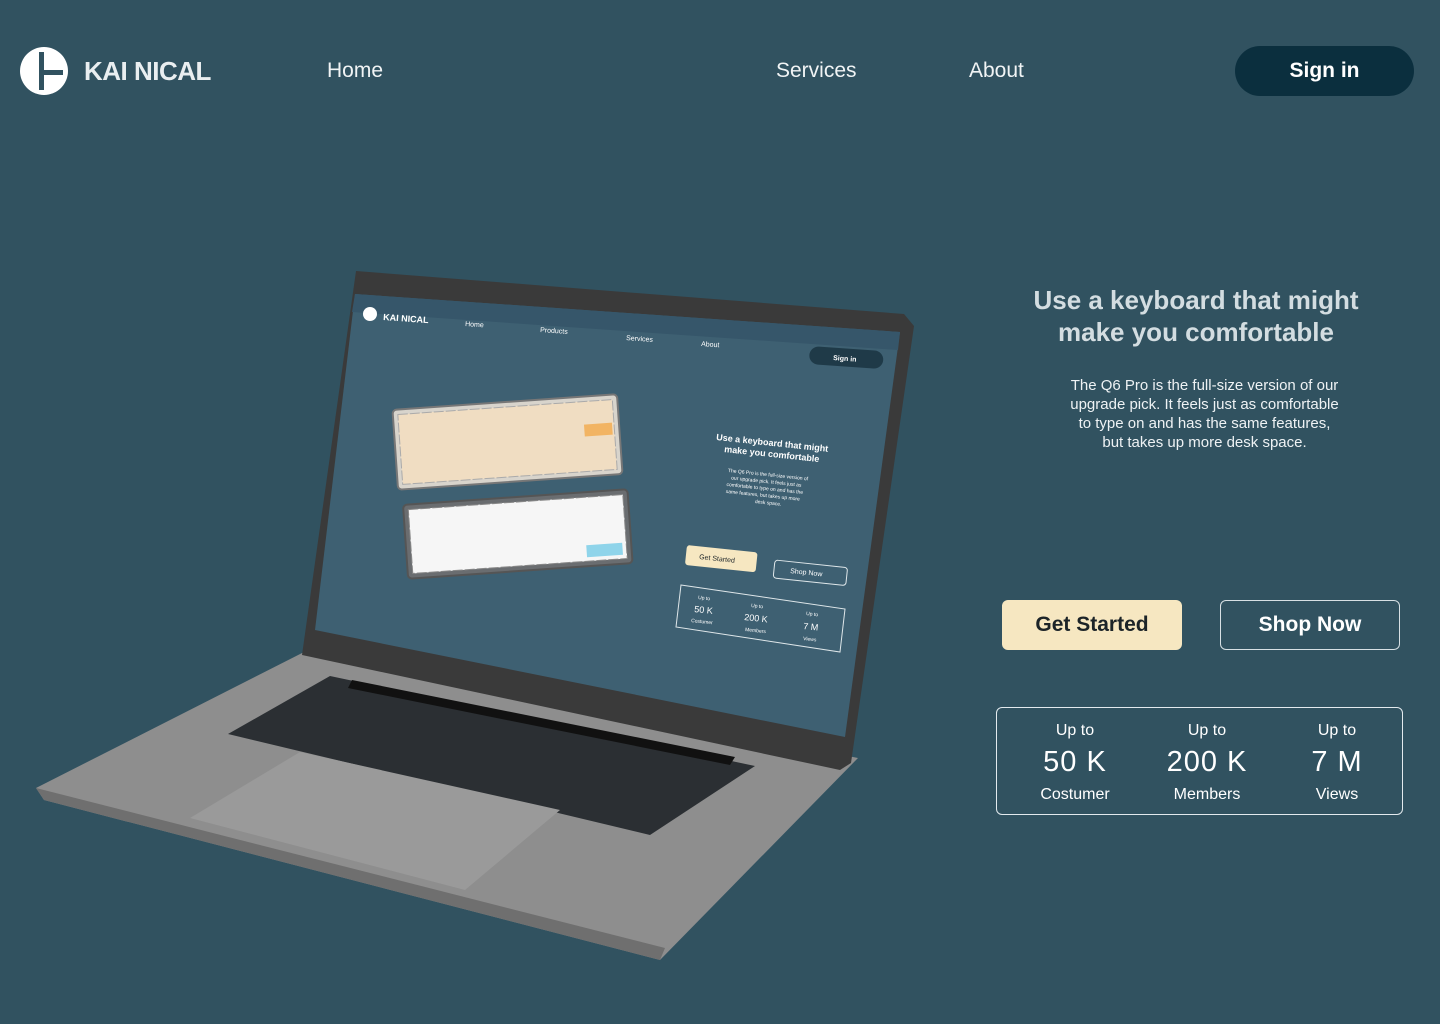 Image resolution: width=1440 pixels, height=1024 pixels. I want to click on stat-members-prefix: Up to, so click(1207, 730).